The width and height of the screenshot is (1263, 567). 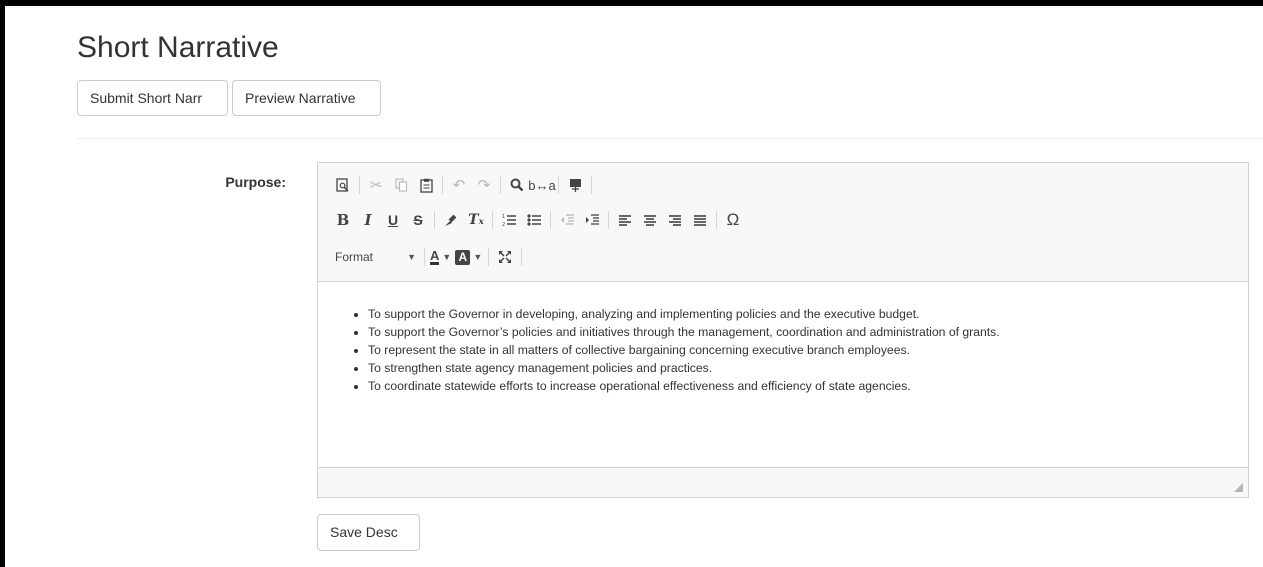 I want to click on toolbar-row-1: ✂ ↶ ↷ b↔a, so click(x=464, y=185).